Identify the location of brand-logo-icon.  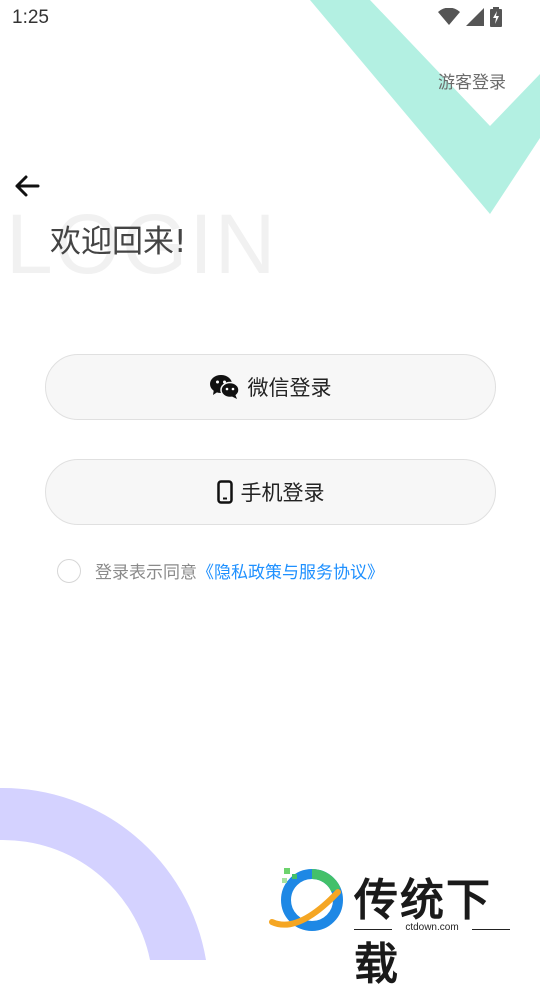
(306, 899).